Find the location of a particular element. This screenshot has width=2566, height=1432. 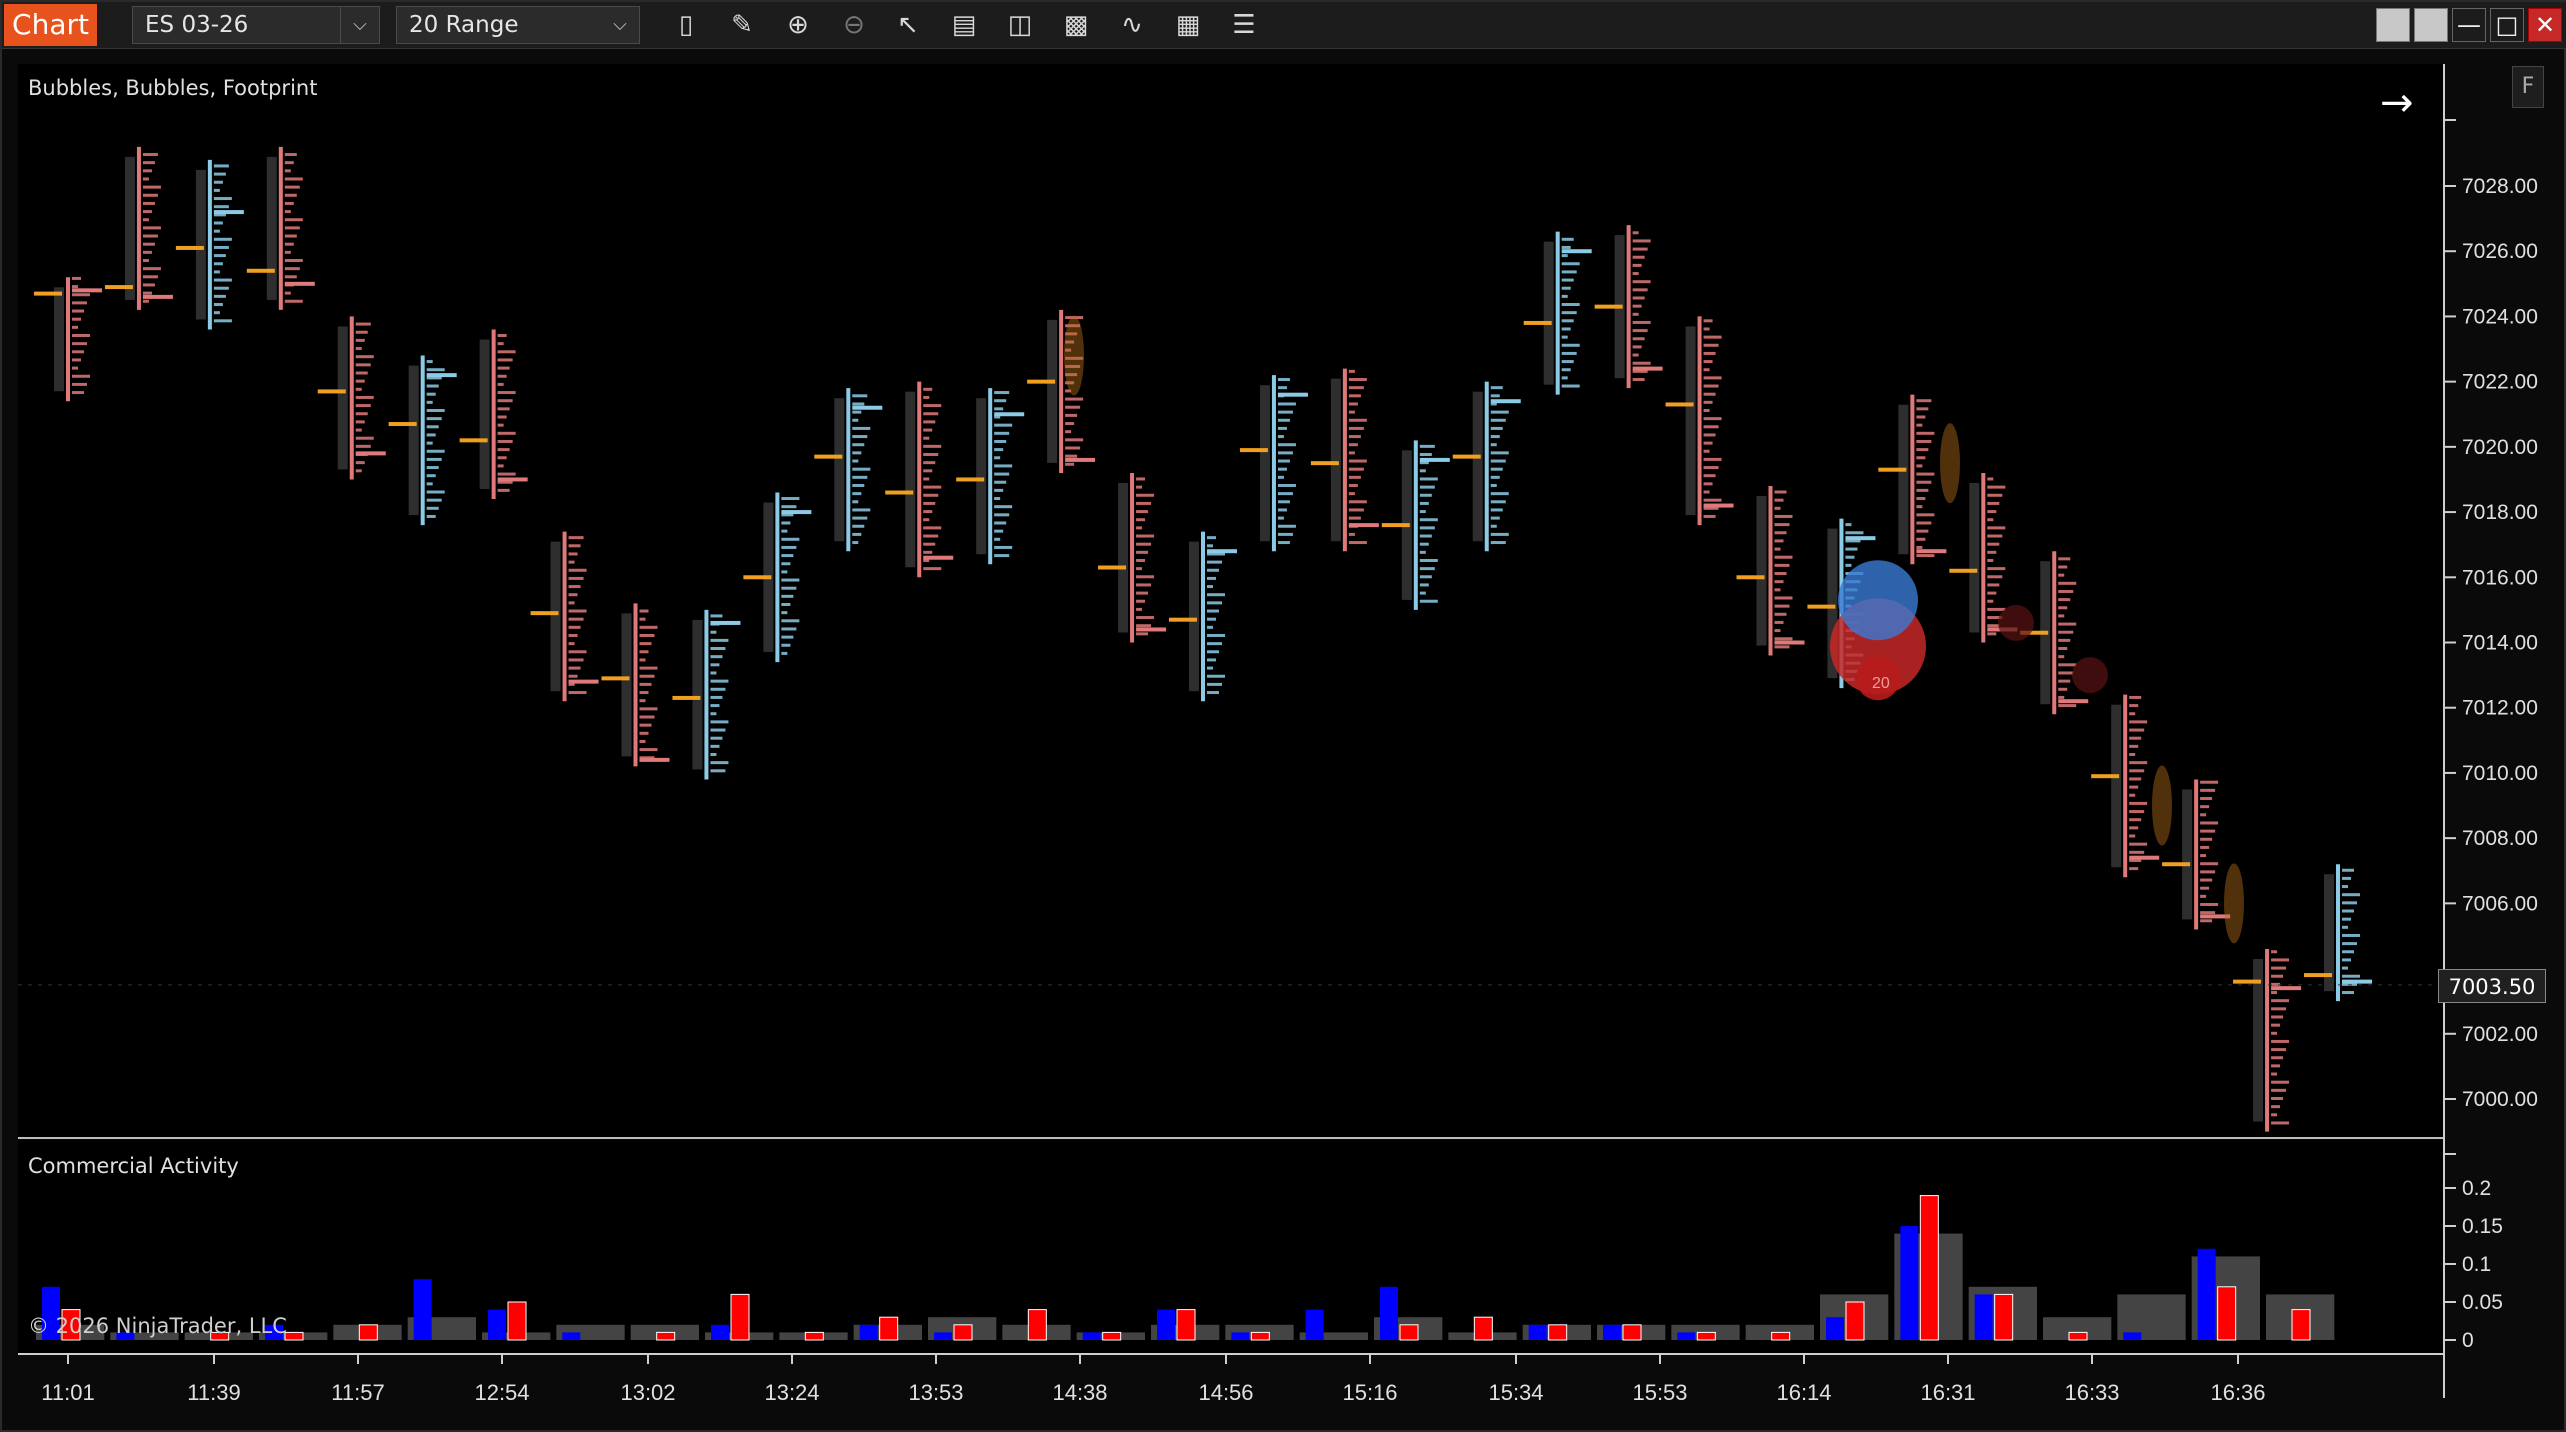

data-box-icon: ▤ is located at coordinates (964, 25).